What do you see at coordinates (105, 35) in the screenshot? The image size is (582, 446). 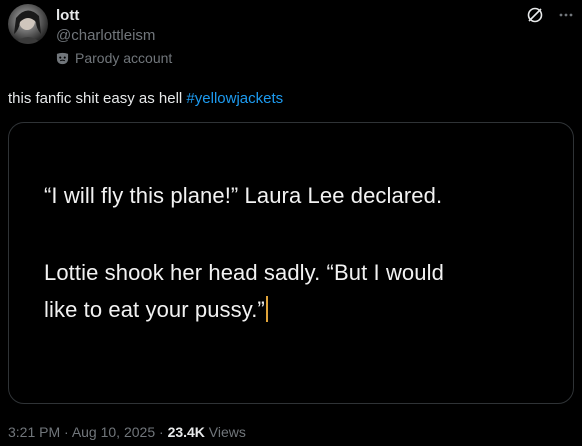 I see `user-handle: @charlottleism` at bounding box center [105, 35].